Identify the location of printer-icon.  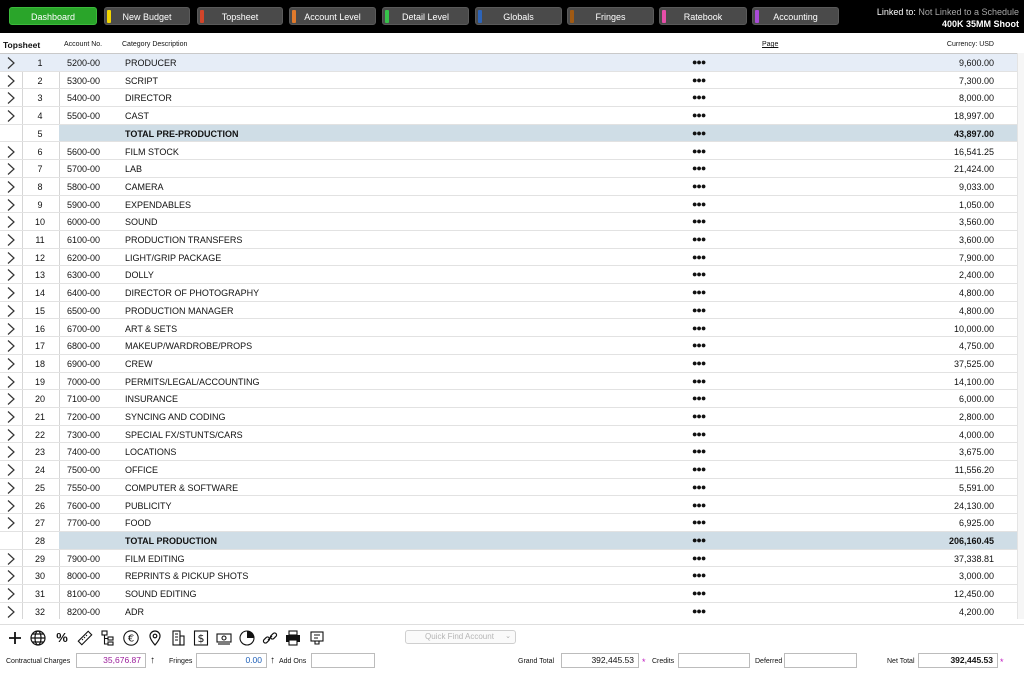
(293, 638).